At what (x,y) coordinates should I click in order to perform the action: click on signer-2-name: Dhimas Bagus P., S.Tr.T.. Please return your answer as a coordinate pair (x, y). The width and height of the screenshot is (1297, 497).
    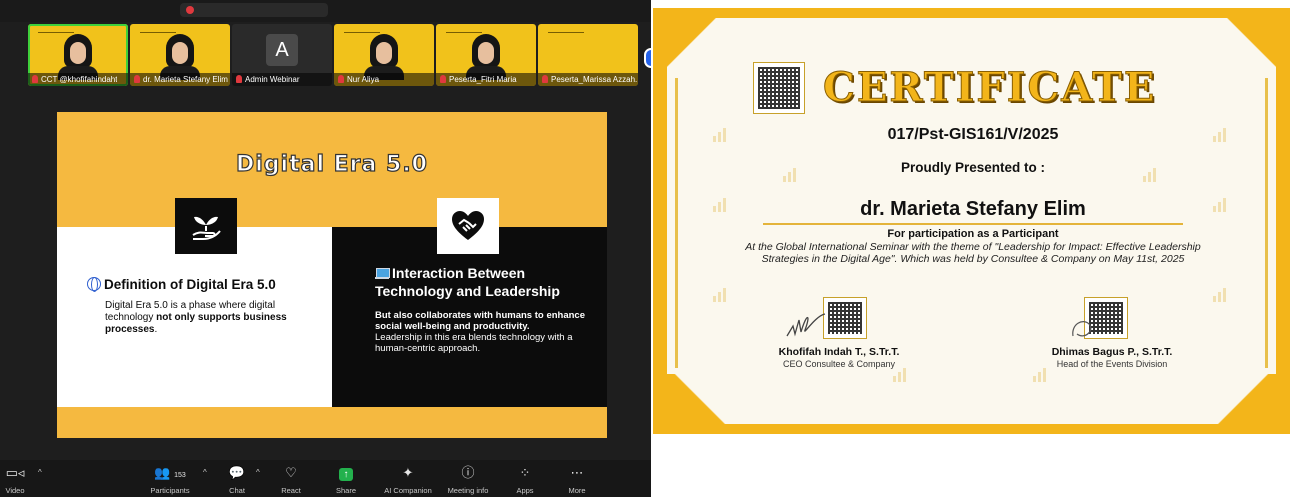
    Looking at the image, I should click on (1112, 352).